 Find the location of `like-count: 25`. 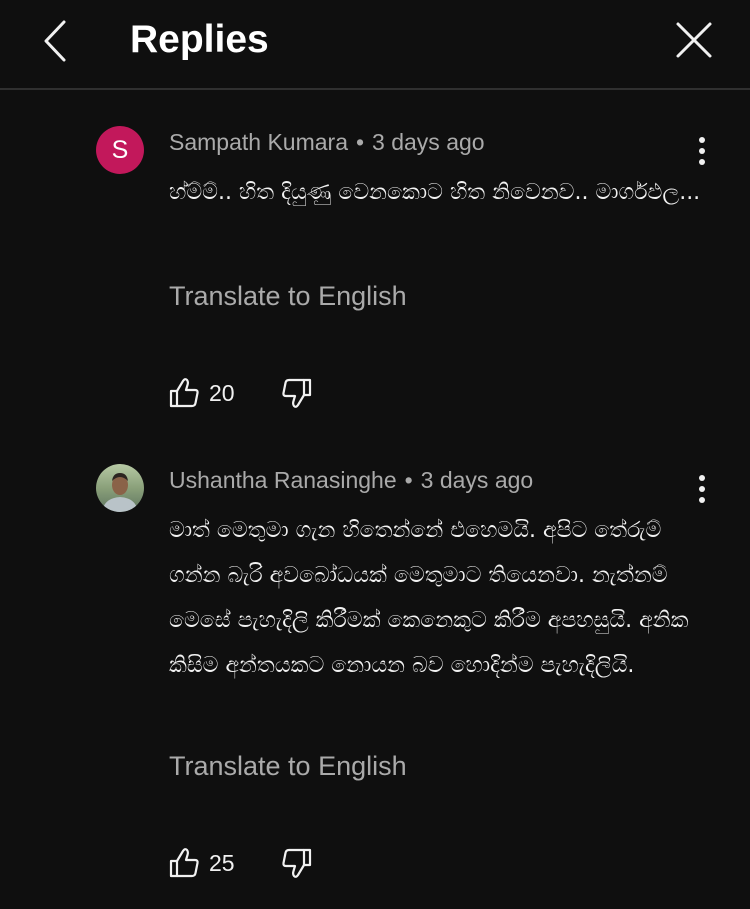

like-count: 25 is located at coordinates (222, 863).